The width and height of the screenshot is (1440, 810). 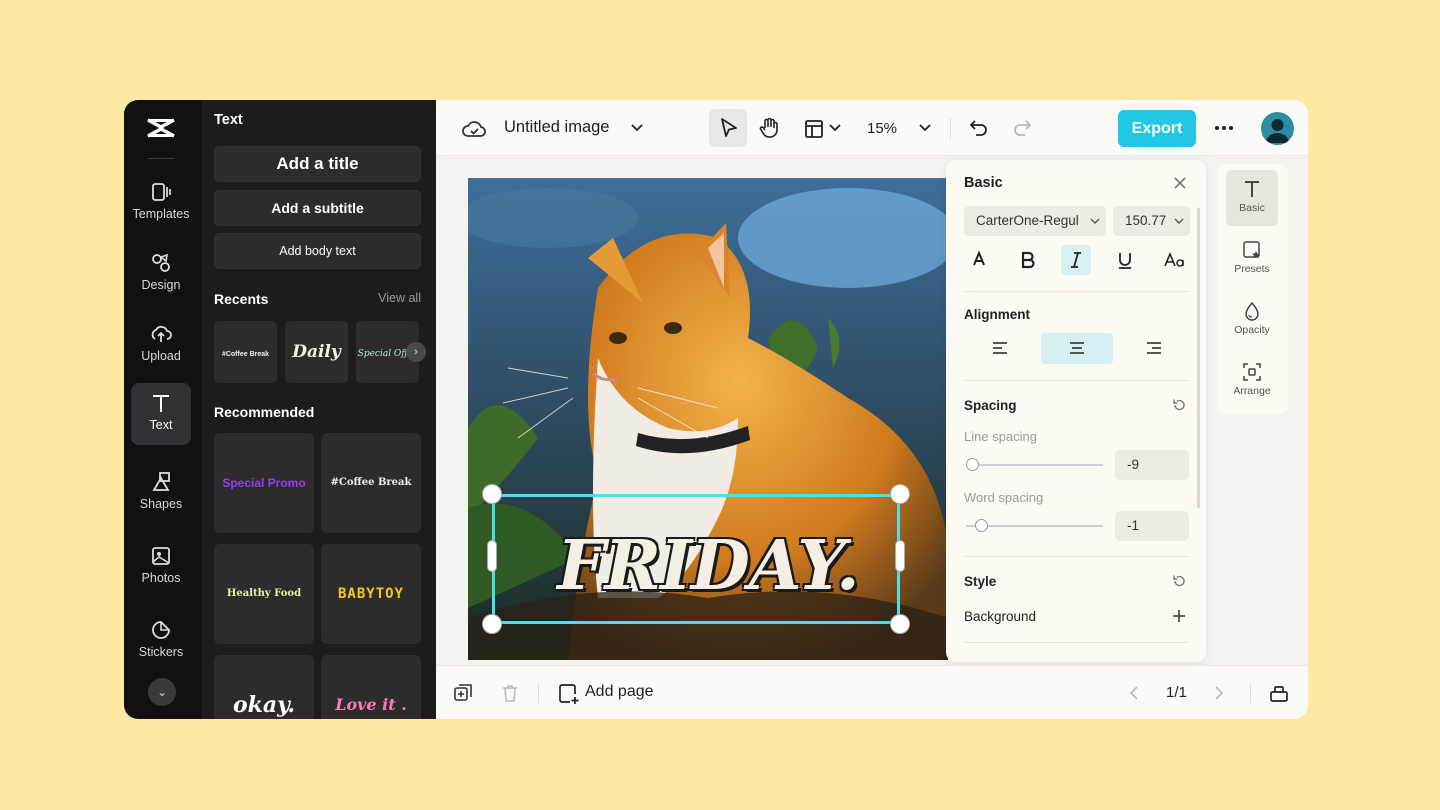 What do you see at coordinates (316, 352) in the screenshot?
I see `recent-item: Daily` at bounding box center [316, 352].